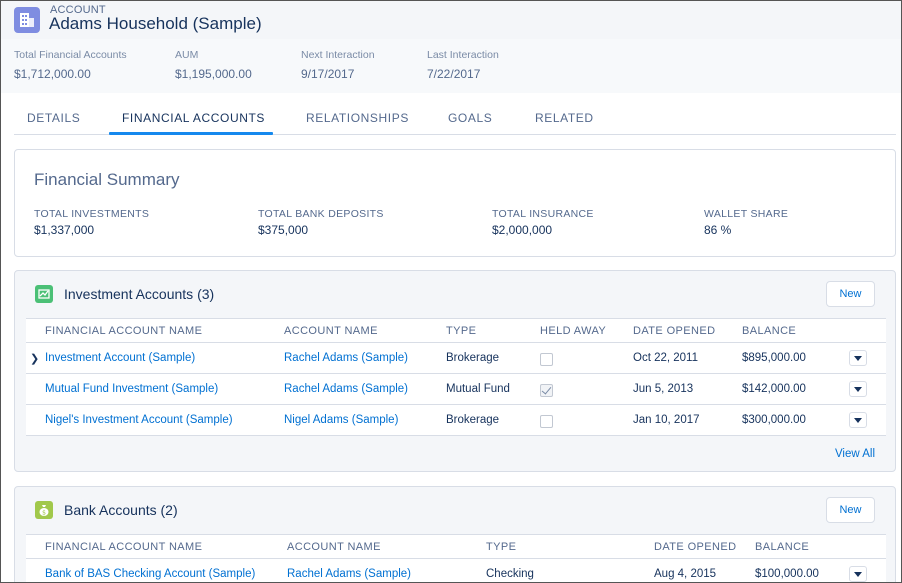  What do you see at coordinates (70, 55) in the screenshot?
I see `highlight-label: Total Financial Accounts` at bounding box center [70, 55].